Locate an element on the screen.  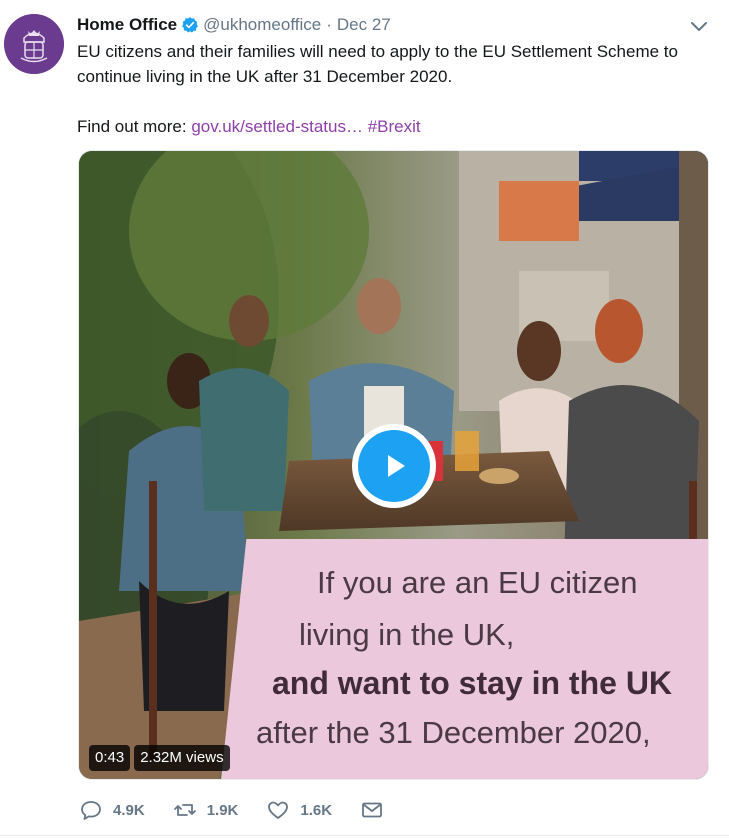
retweet-button: 1.9K is located at coordinates (206, 810).